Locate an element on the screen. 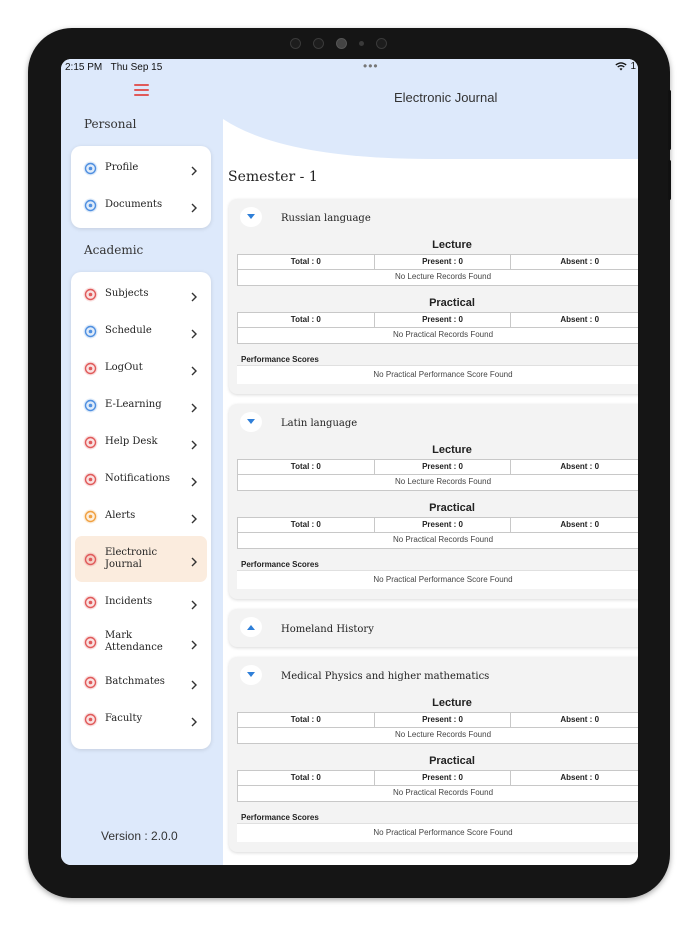 This screenshot has width=700, height=934. caret-up-icon is located at coordinates (251, 627).